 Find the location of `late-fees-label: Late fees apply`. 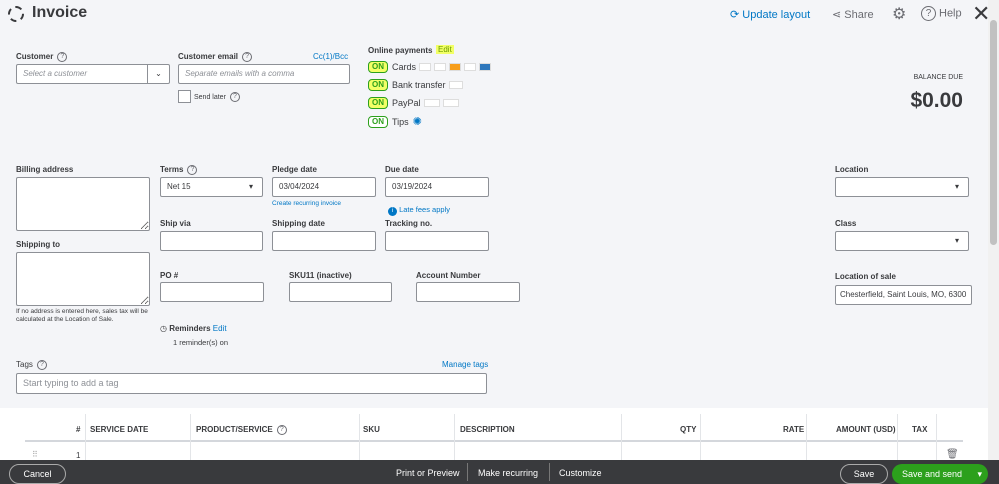

late-fees-label: Late fees apply is located at coordinates (424, 209).